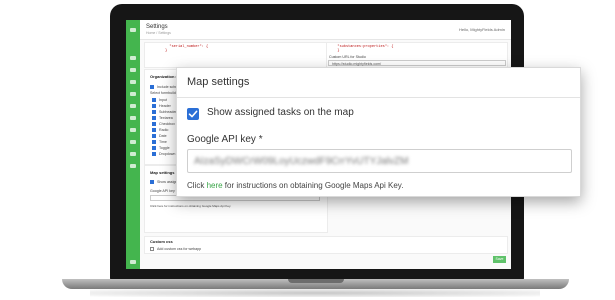 The image size is (615, 300). Describe the element at coordinates (164, 130) in the screenshot. I see `field-type-label: Radio` at that location.